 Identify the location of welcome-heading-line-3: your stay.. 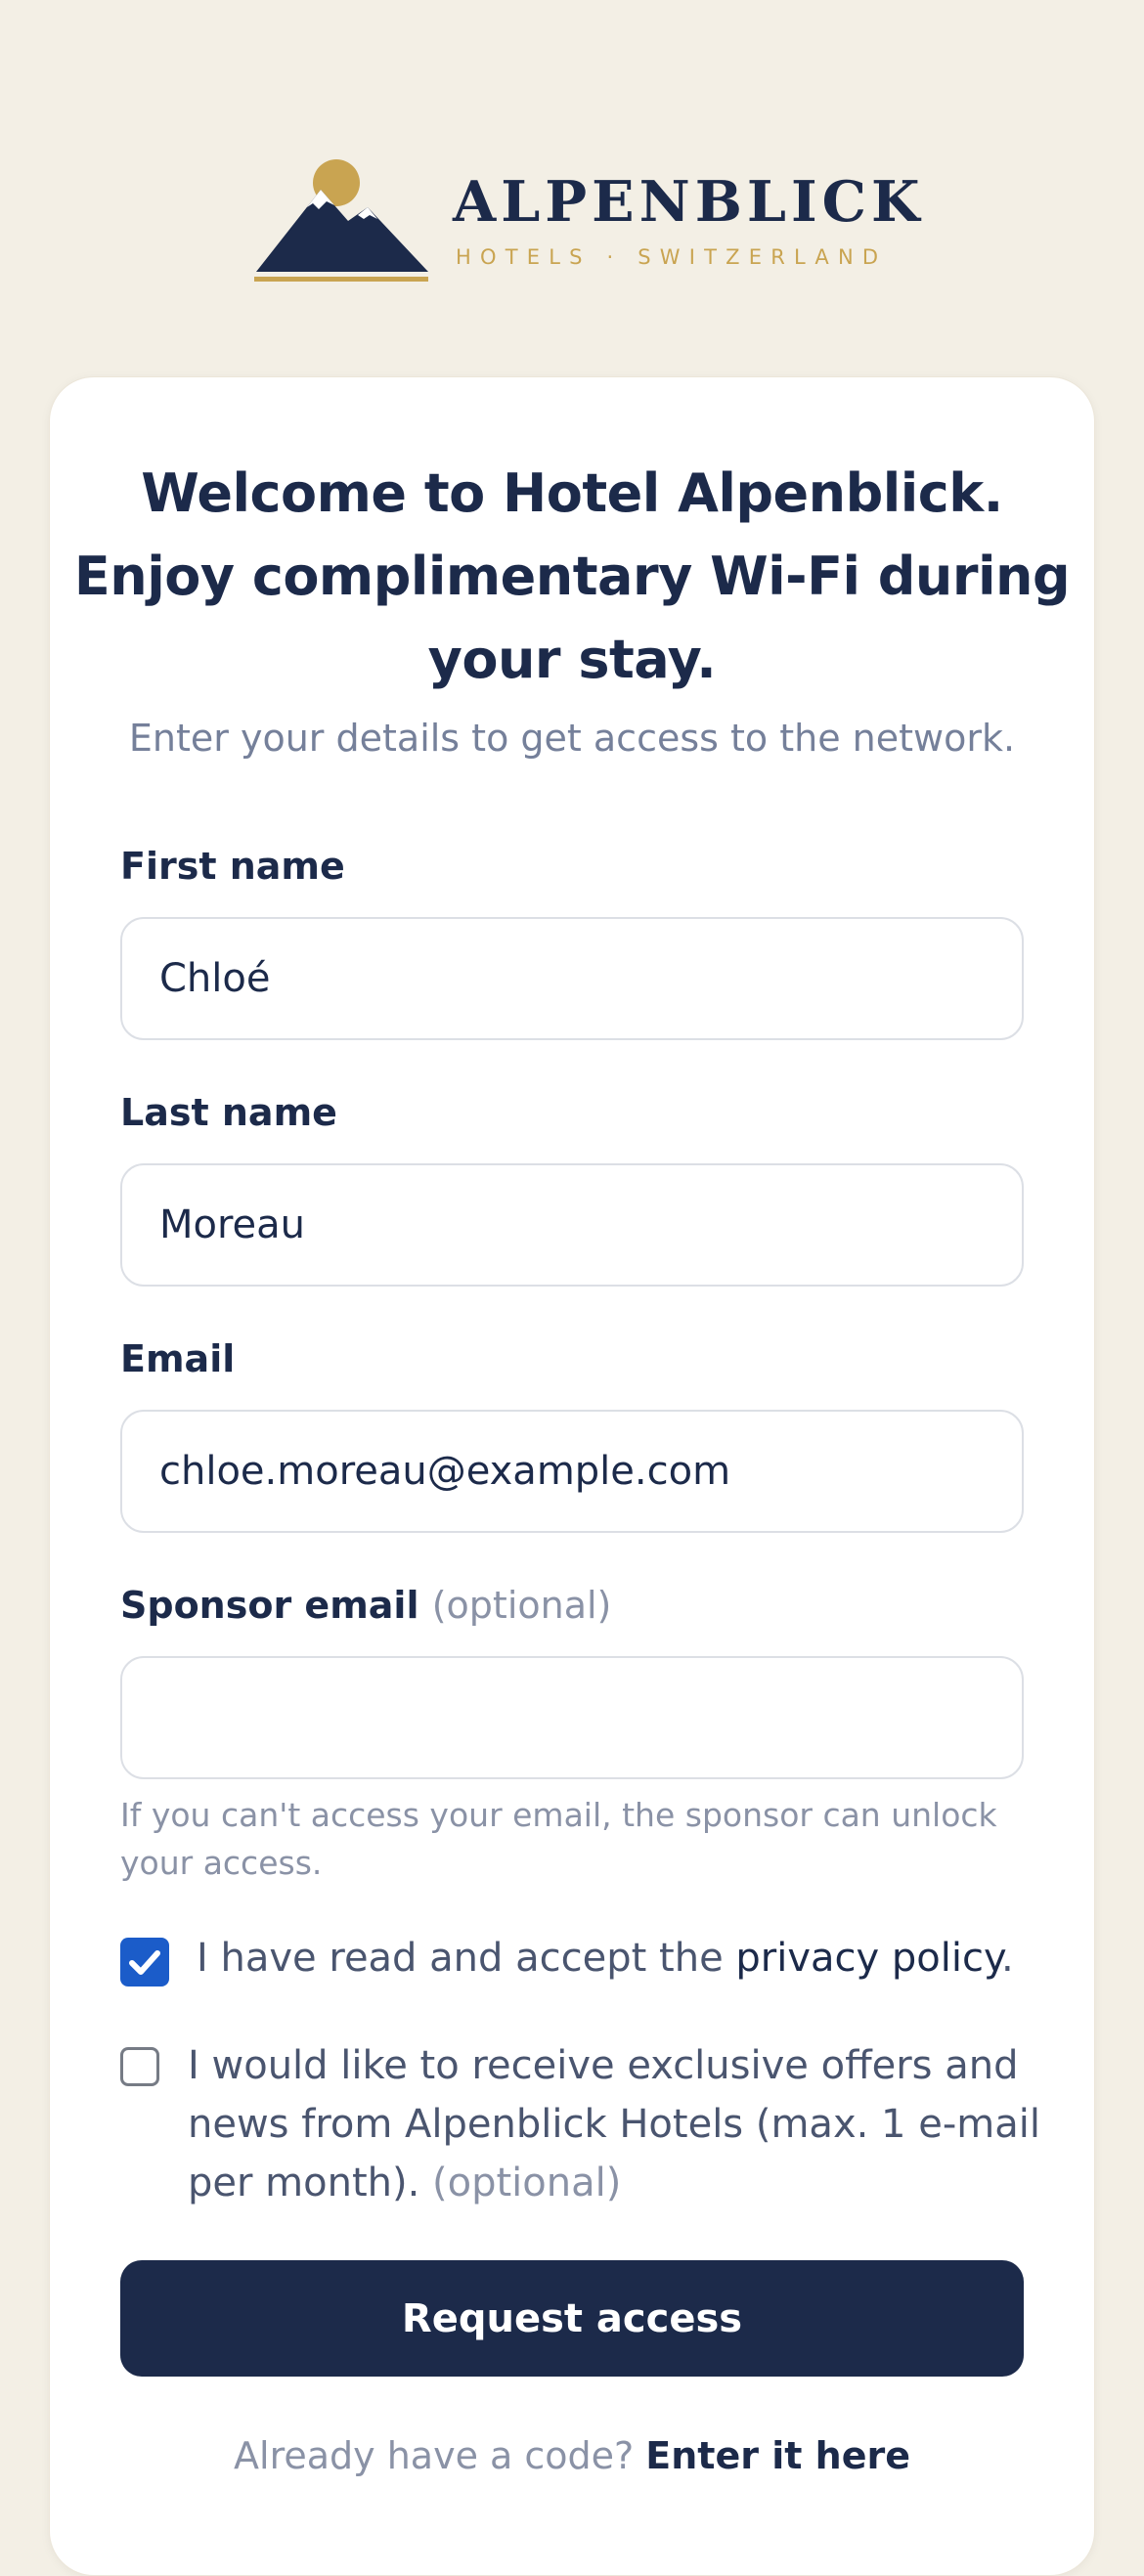
(572, 659).